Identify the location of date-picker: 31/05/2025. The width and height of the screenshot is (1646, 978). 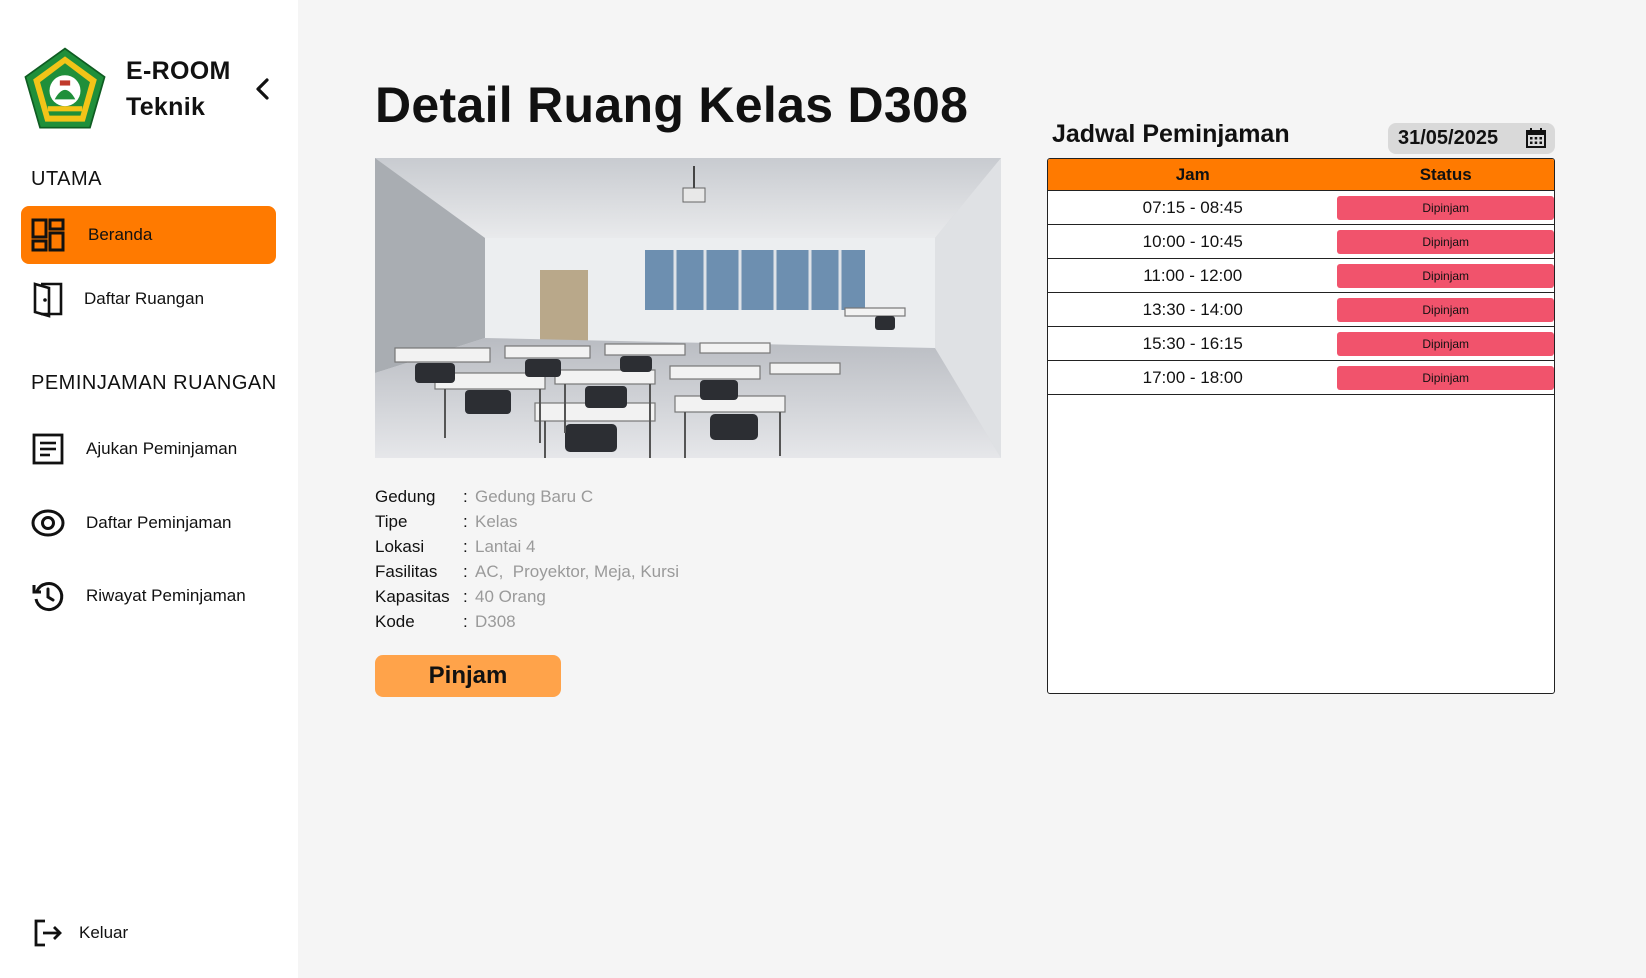
(1471, 138).